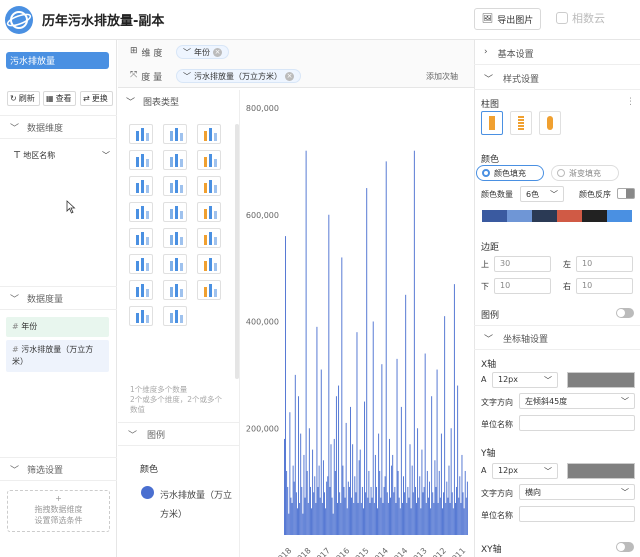  Describe the element at coordinates (179, 434) in the screenshot. I see `legend-section-header: ﹀ 图例` at that location.